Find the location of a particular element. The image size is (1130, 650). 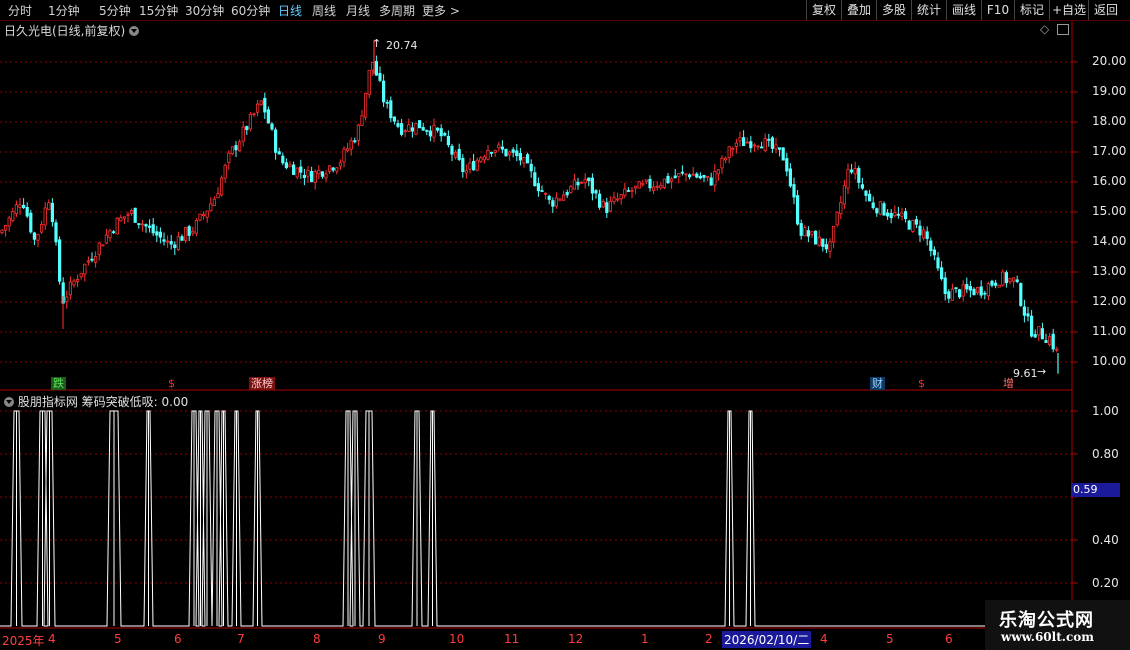

tab-1min: 1分钟 is located at coordinates (64, 10).